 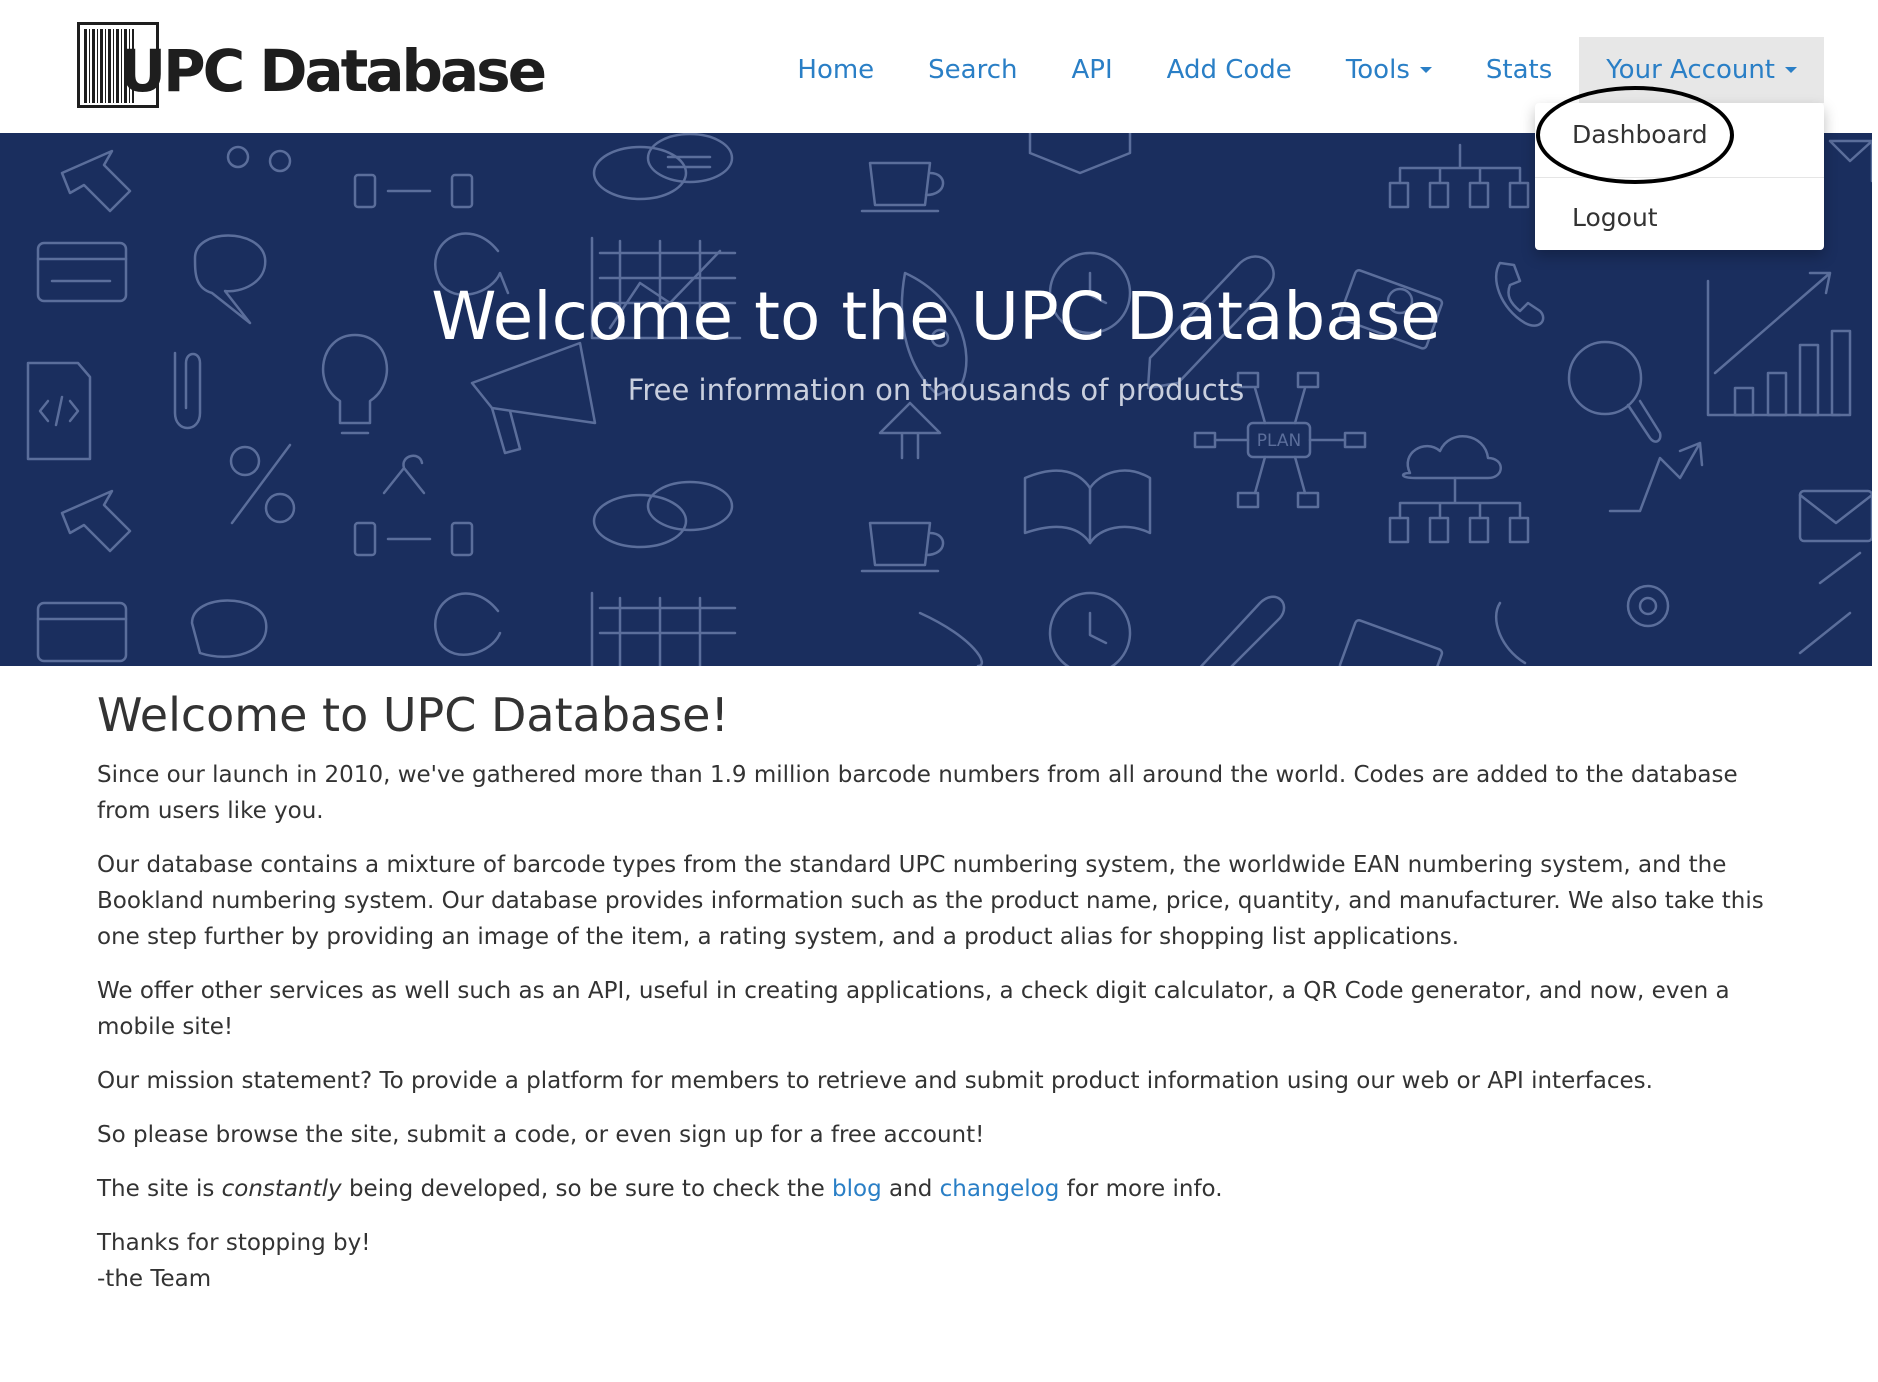 What do you see at coordinates (1690, 70) in the screenshot?
I see `nav-your-account-label: Your Account` at bounding box center [1690, 70].